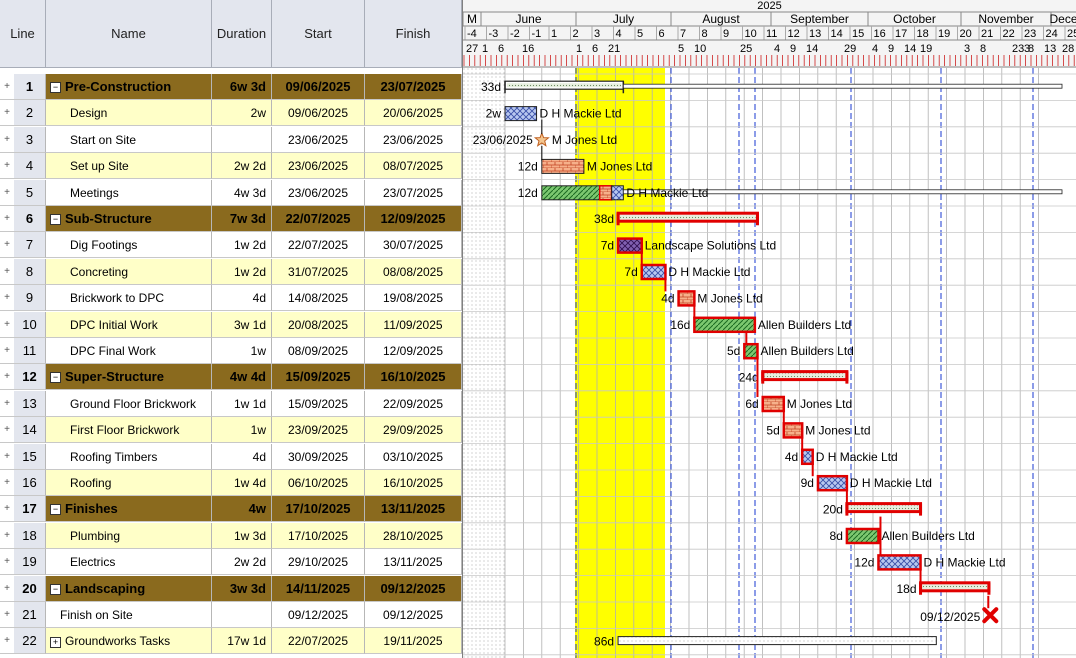 This screenshot has width=1076, height=658. I want to click on task-name-cell: Plumbing, so click(129, 535).